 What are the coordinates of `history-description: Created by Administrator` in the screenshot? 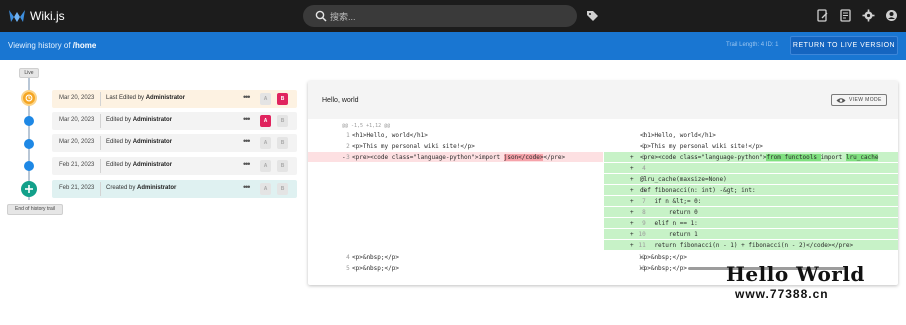 It's located at (141, 188).